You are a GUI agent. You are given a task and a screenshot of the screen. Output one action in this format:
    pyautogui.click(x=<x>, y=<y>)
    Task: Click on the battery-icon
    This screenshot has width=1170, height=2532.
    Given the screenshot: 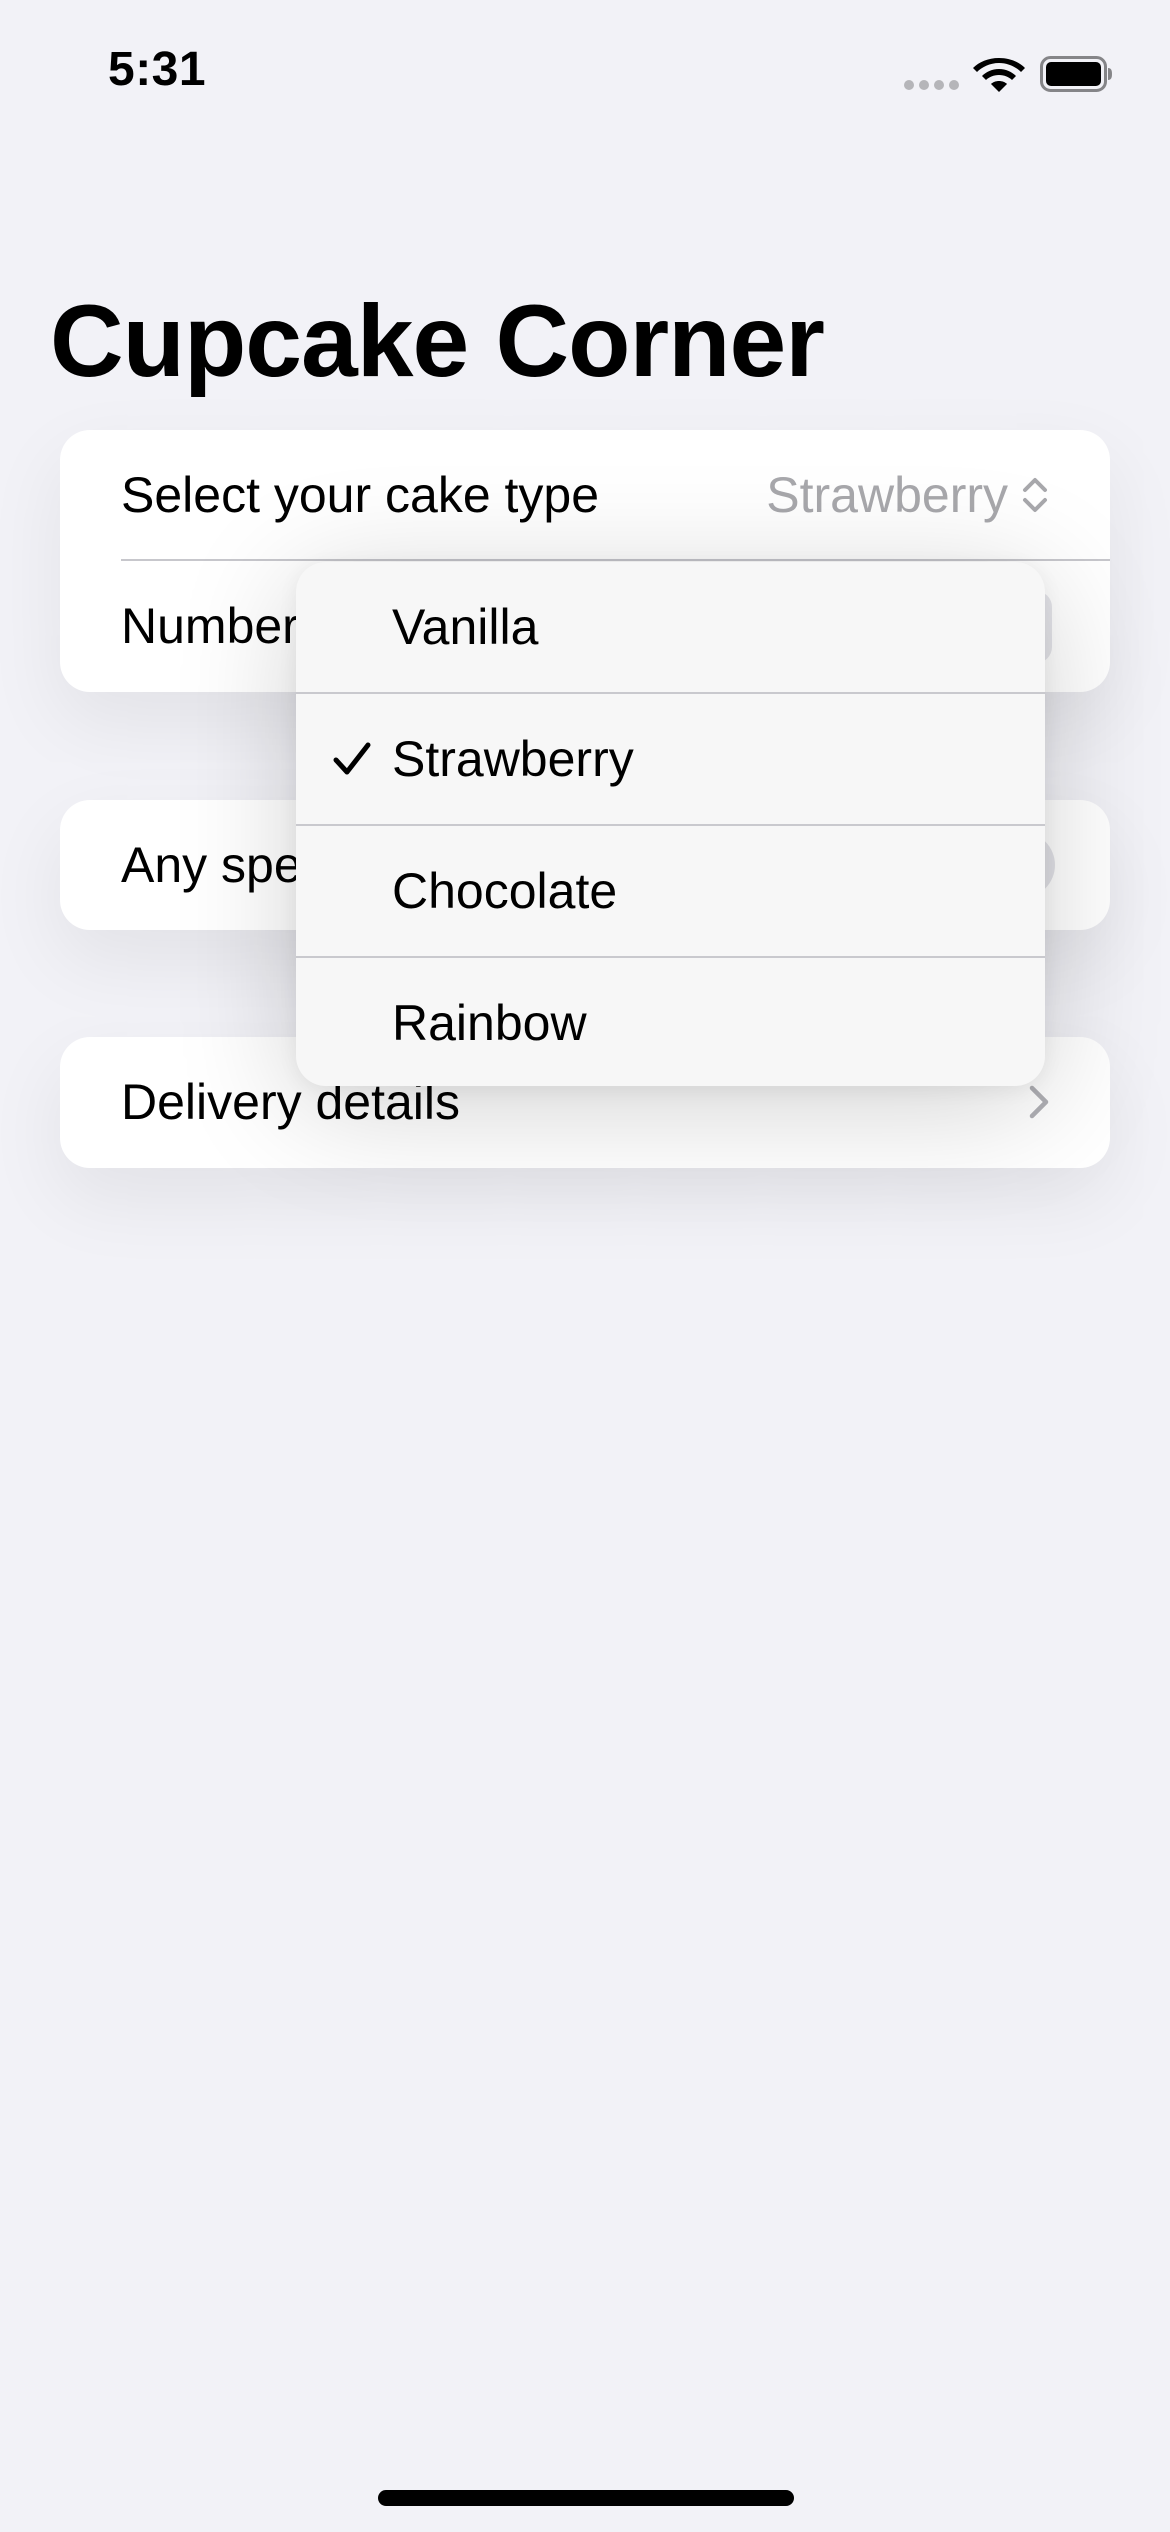 What is the action you would take?
    pyautogui.click(x=1076, y=74)
    